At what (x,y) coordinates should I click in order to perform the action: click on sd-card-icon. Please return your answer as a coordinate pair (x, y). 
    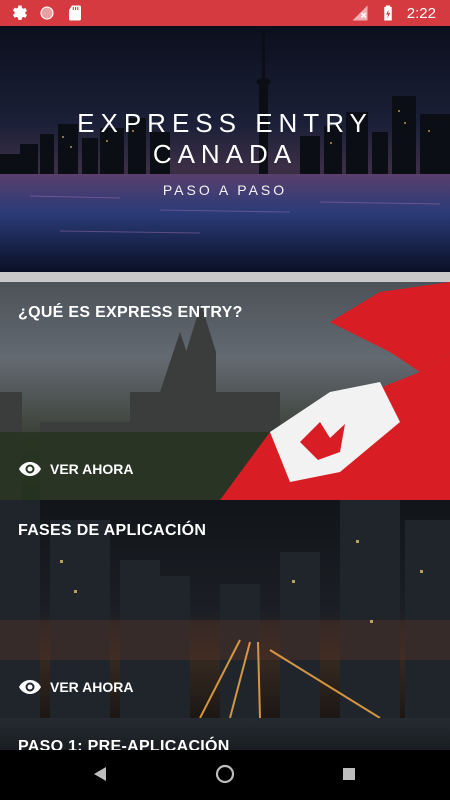
    Looking at the image, I should click on (75, 13).